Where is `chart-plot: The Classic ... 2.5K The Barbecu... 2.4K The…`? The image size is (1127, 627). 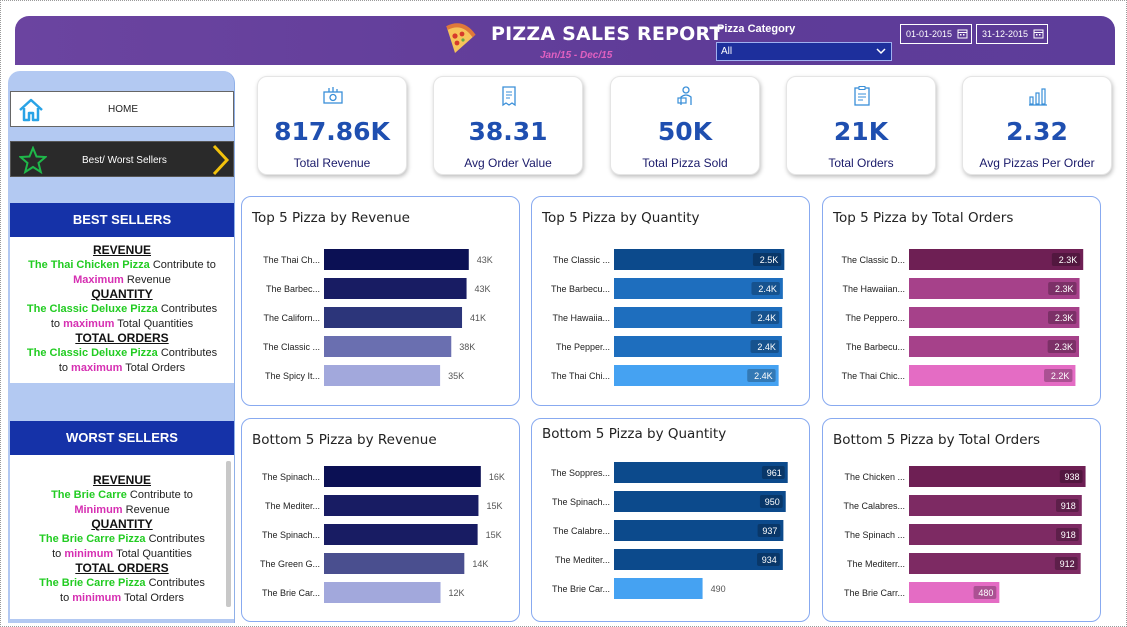
chart-plot: The Classic ... 2.5K The Barbecu... 2.4K The… is located at coordinates (668, 317).